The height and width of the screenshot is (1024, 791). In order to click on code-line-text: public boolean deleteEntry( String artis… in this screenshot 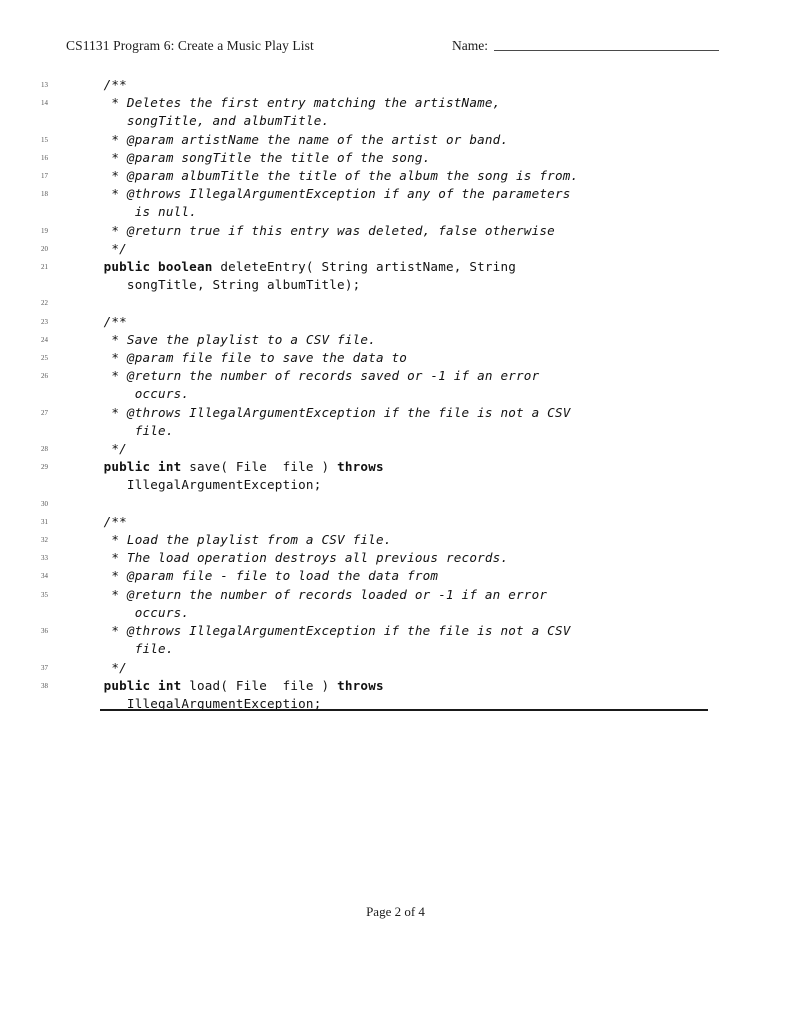, I will do `click(421, 276)`.